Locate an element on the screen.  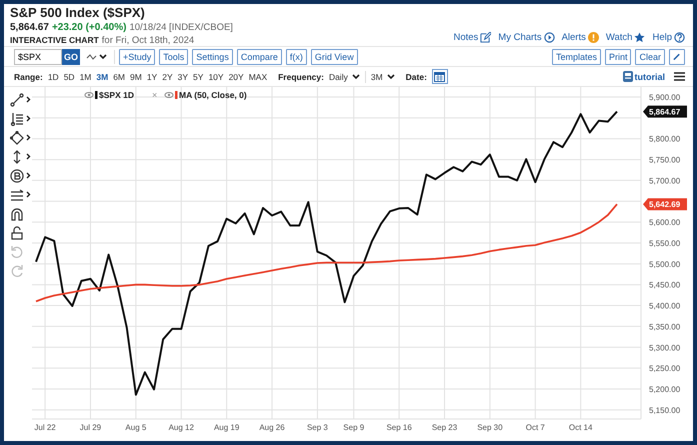
pencil-icon is located at coordinates (677, 56).